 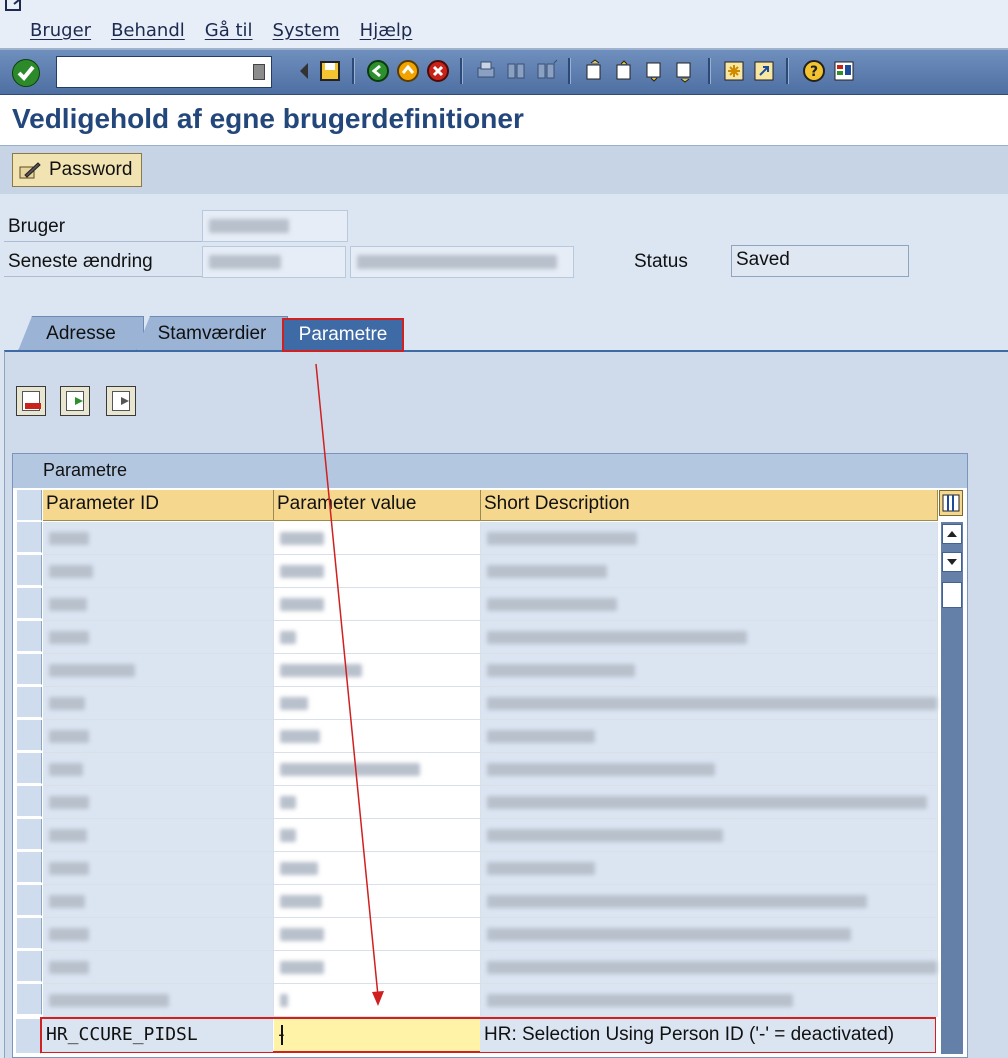 I want to click on password-button: Password, so click(x=77, y=170).